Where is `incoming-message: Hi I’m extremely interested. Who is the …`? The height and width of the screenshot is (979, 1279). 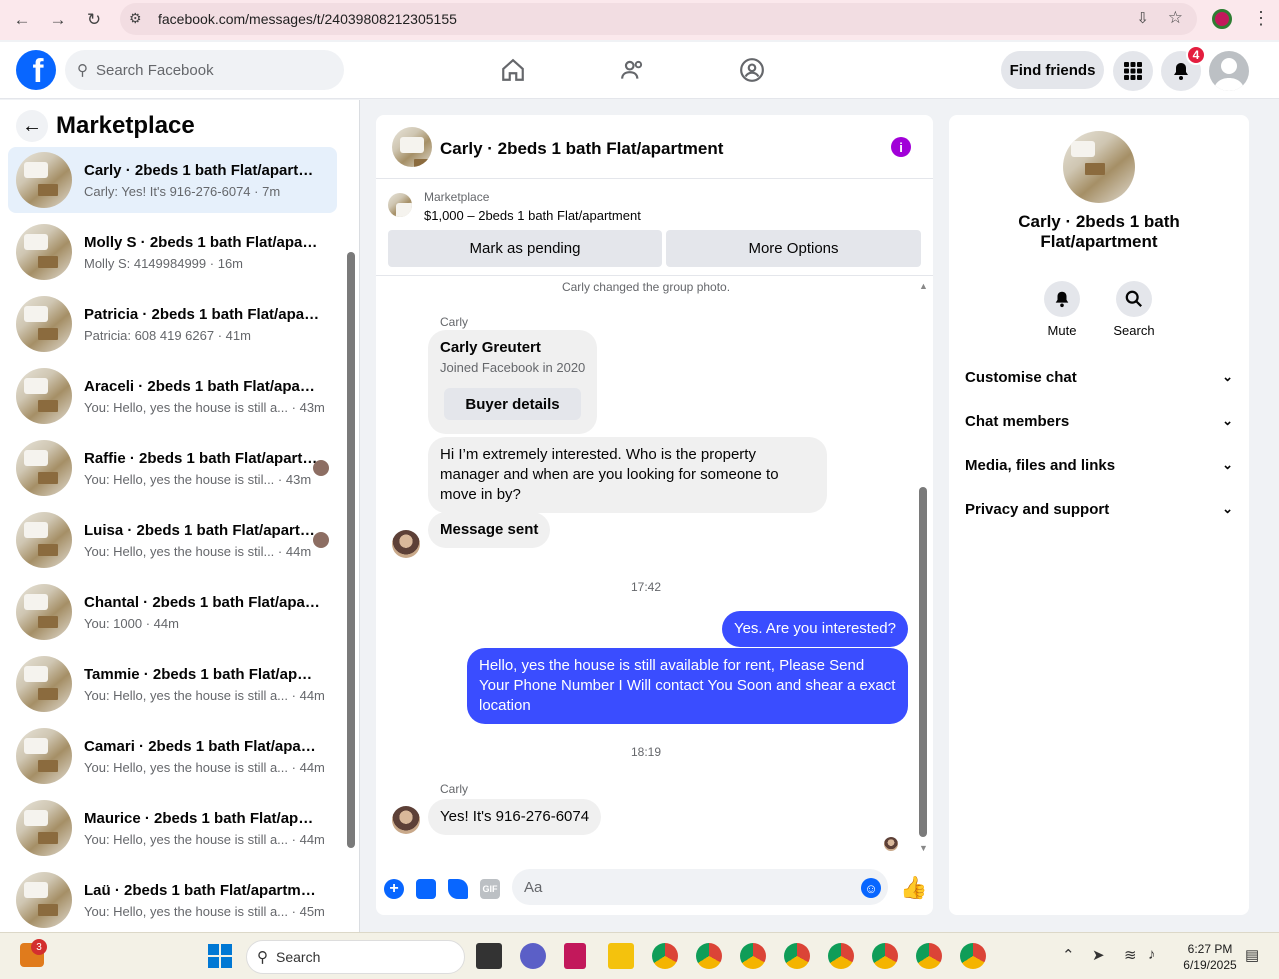 incoming-message: Hi I’m extremely interested. Who is the … is located at coordinates (627, 475).